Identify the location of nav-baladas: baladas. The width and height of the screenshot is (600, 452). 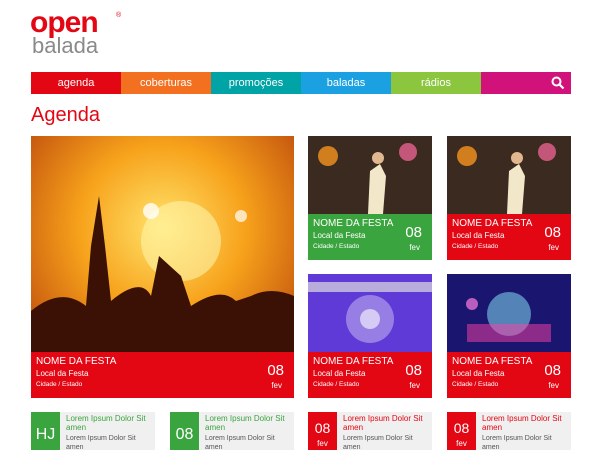
(346, 83).